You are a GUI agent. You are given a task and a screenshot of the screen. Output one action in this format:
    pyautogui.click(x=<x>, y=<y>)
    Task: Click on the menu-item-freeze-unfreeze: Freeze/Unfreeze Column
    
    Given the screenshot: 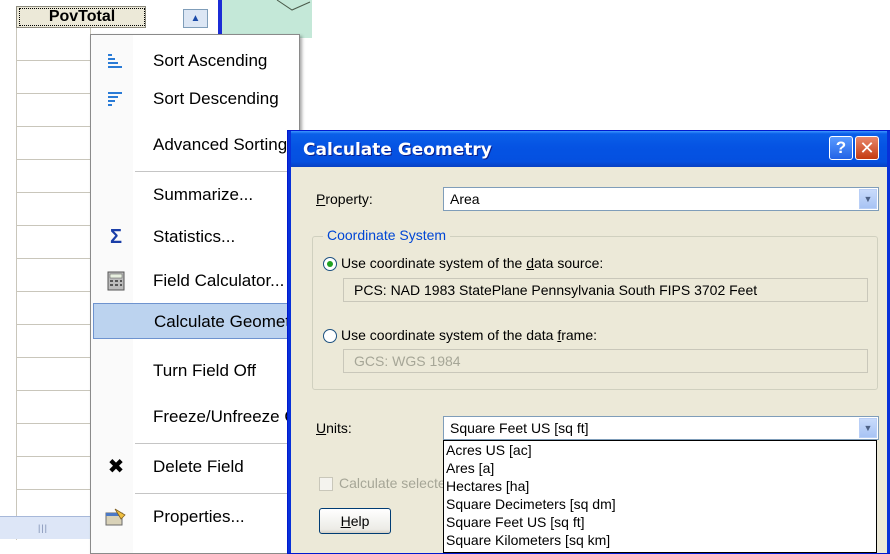 What is the action you would take?
    pyautogui.click(x=218, y=417)
    